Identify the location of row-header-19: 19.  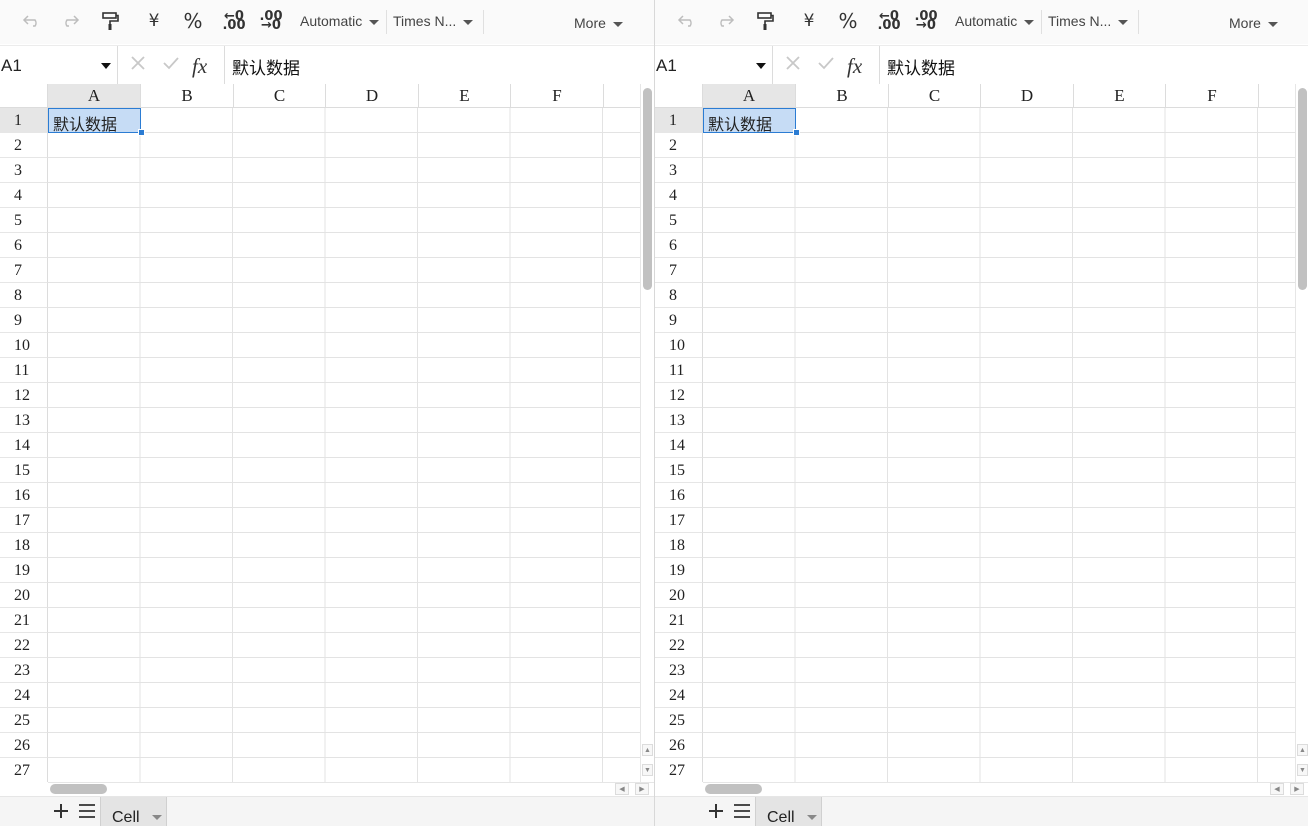
(24, 570).